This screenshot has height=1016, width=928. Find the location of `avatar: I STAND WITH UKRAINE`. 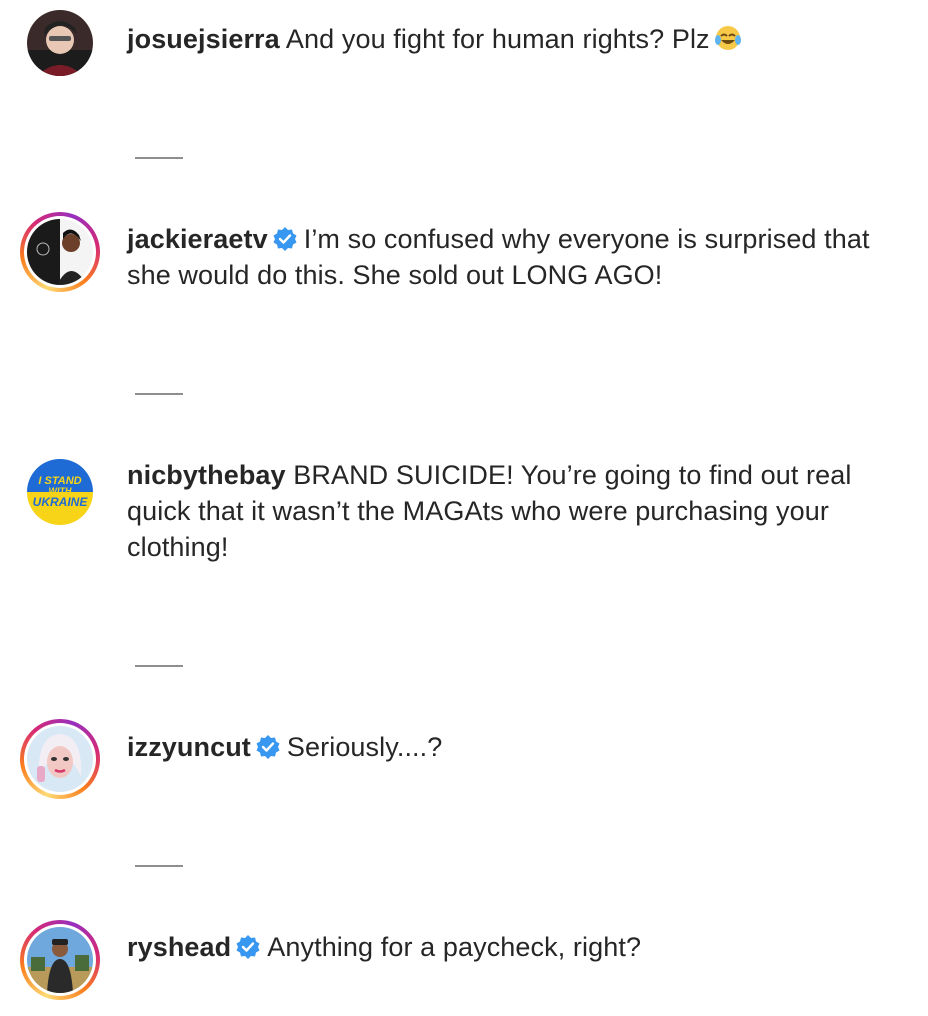

avatar: I STAND WITH UKRAINE is located at coordinates (60, 492).